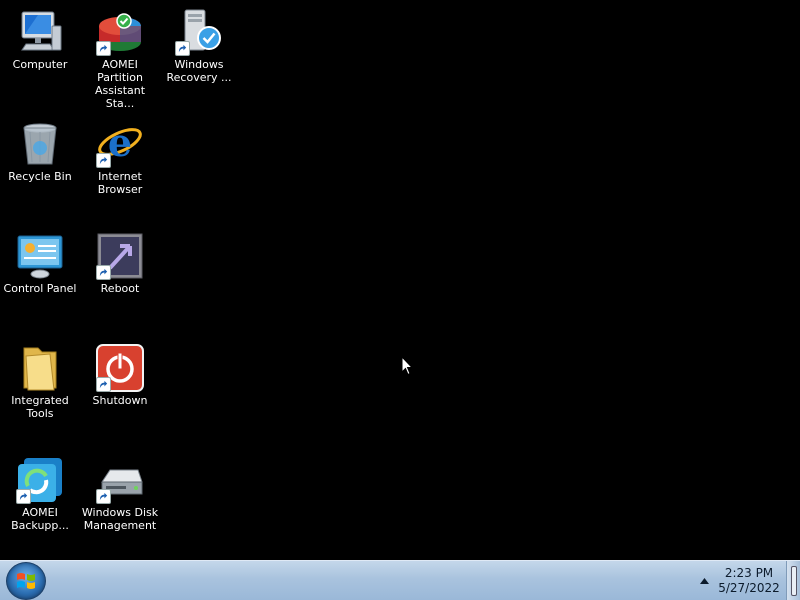 The image size is (800, 600). I want to click on aomei-backupper-icon, so click(40, 480).